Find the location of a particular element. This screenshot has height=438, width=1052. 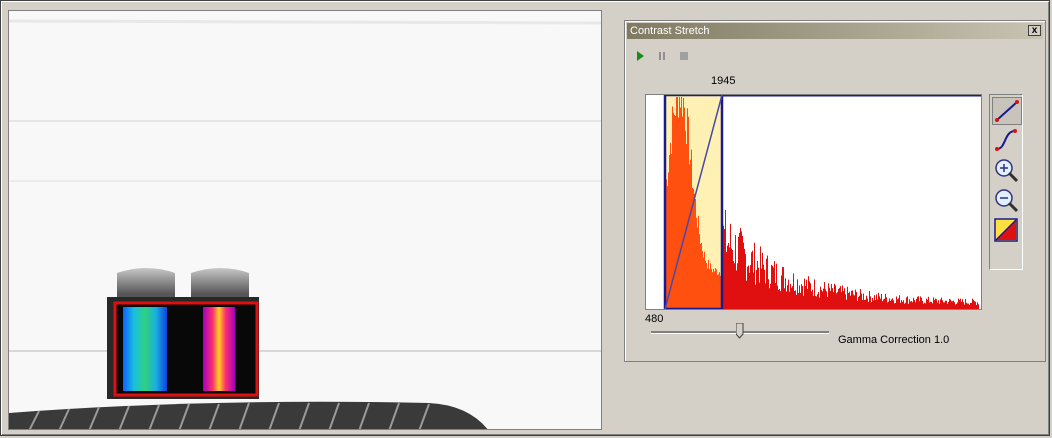

zoom-out-button is located at coordinates (1007, 201).